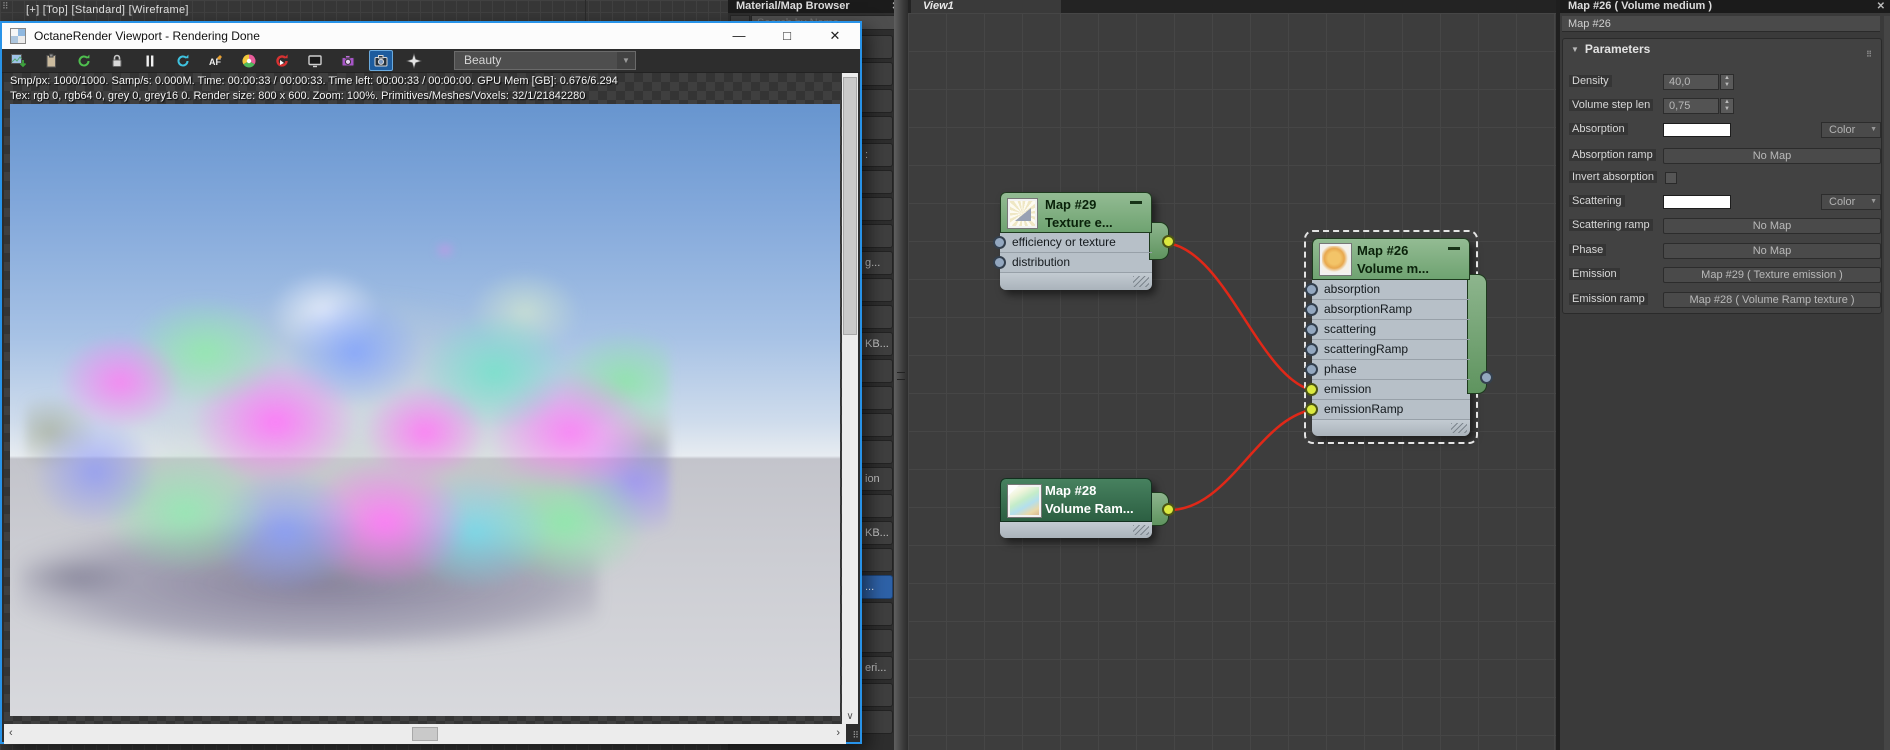 The height and width of the screenshot is (750, 1890). I want to click on tab-view1: View1, so click(986, 6).